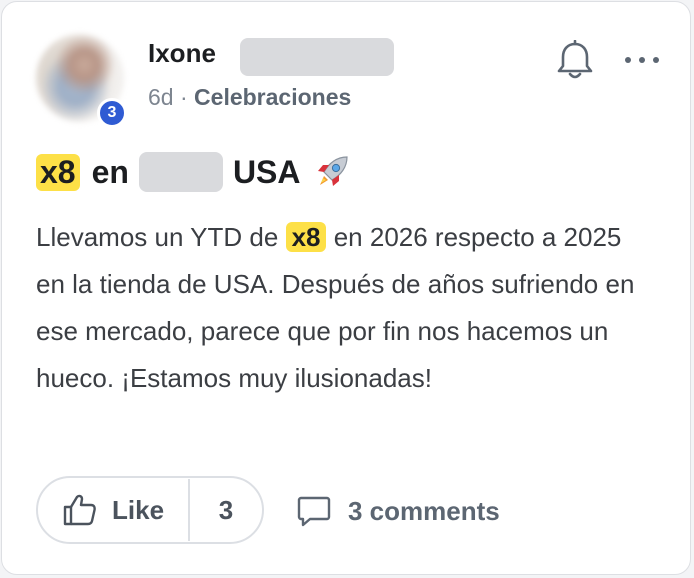 The image size is (694, 578). Describe the element at coordinates (424, 510) in the screenshot. I see `comments-label: 3 comments` at that location.